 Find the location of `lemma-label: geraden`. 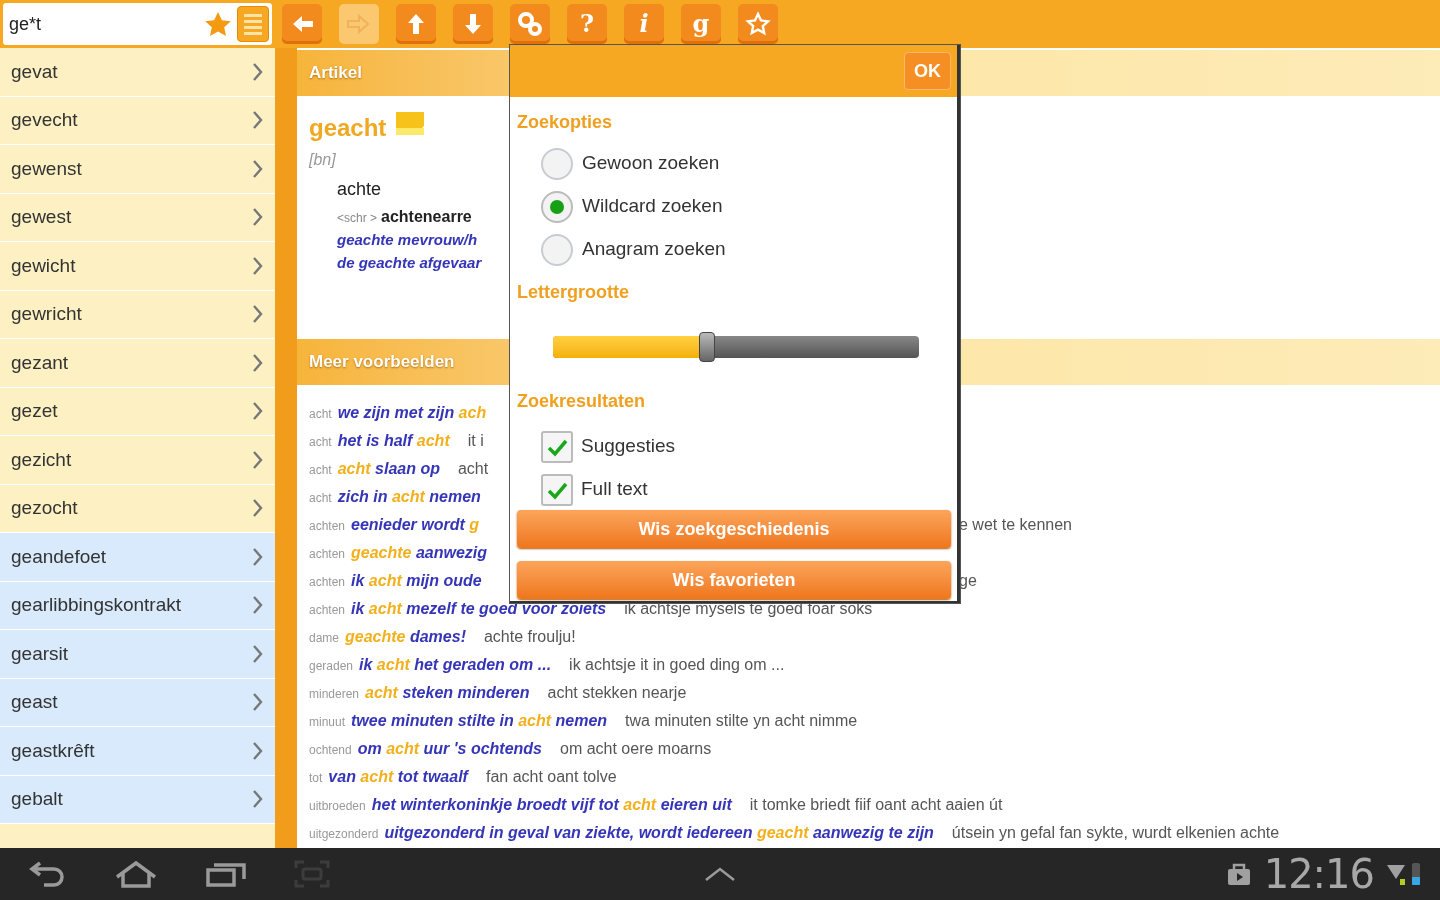

lemma-label: geraden is located at coordinates (331, 666).